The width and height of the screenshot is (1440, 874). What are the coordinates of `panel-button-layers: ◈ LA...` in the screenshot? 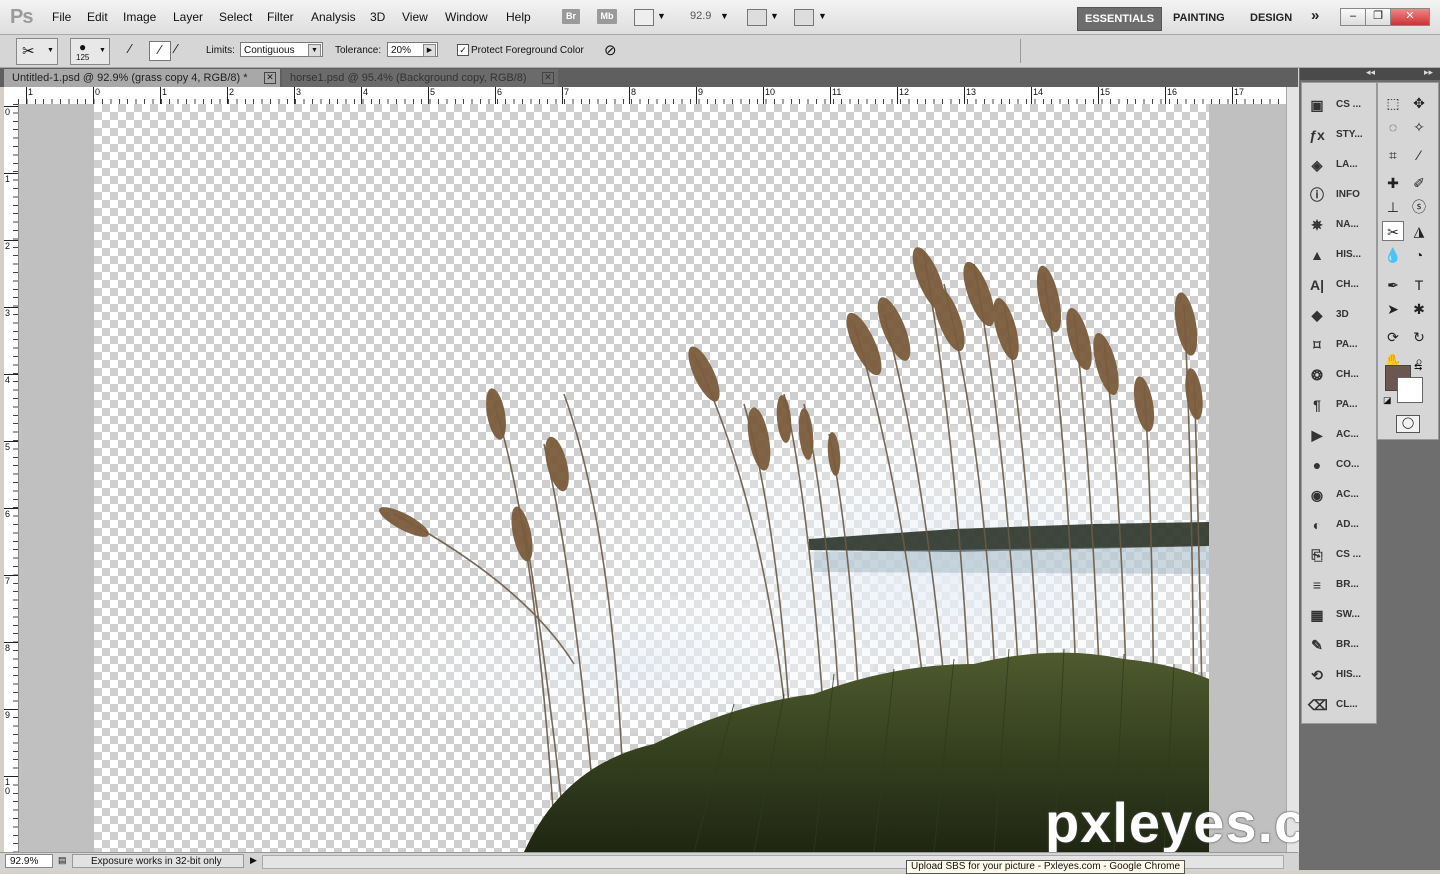 It's located at (1341, 165).